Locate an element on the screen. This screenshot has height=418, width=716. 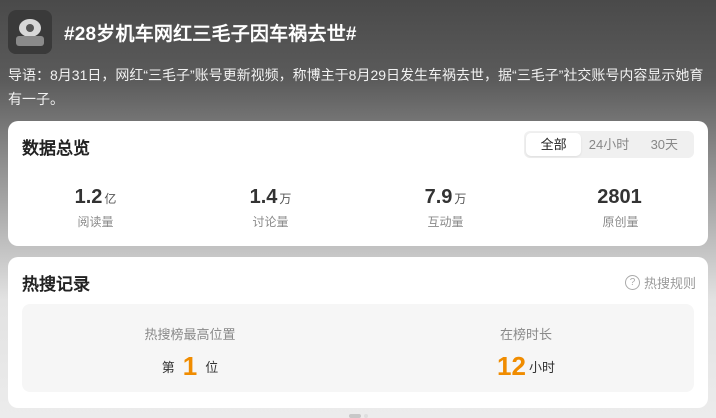
topic-avatar-icon is located at coordinates (30, 32).